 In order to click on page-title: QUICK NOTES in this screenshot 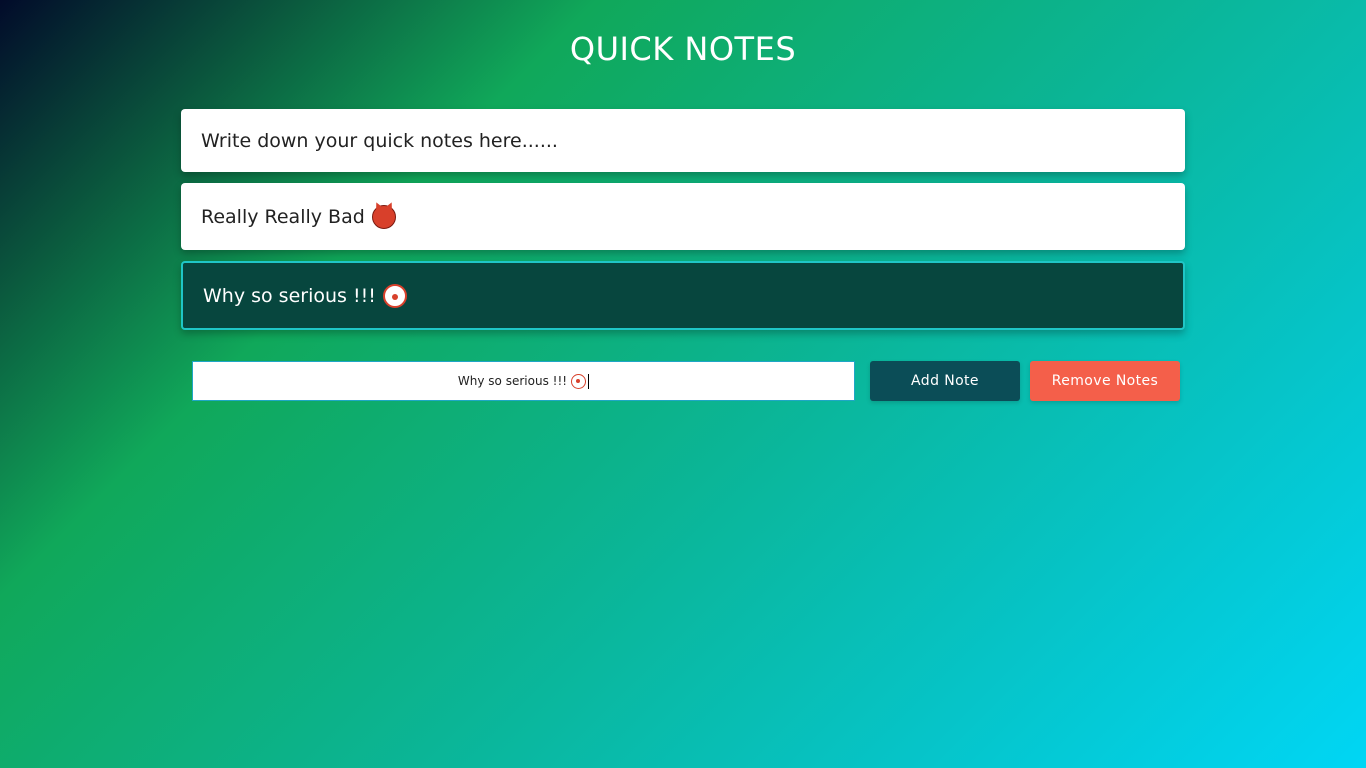, I will do `click(683, 49)`.